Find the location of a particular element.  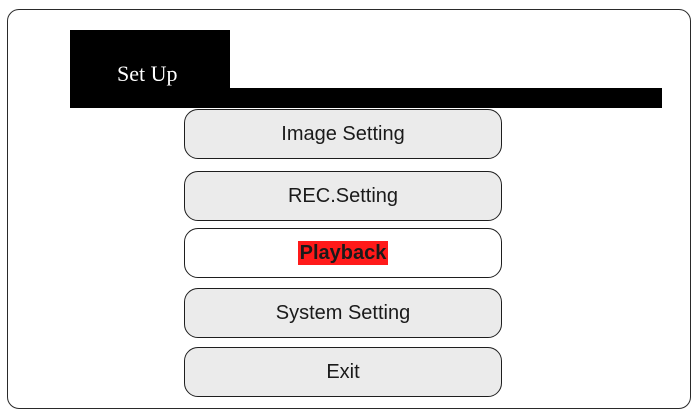

exit-label: Exit is located at coordinates (343, 372).